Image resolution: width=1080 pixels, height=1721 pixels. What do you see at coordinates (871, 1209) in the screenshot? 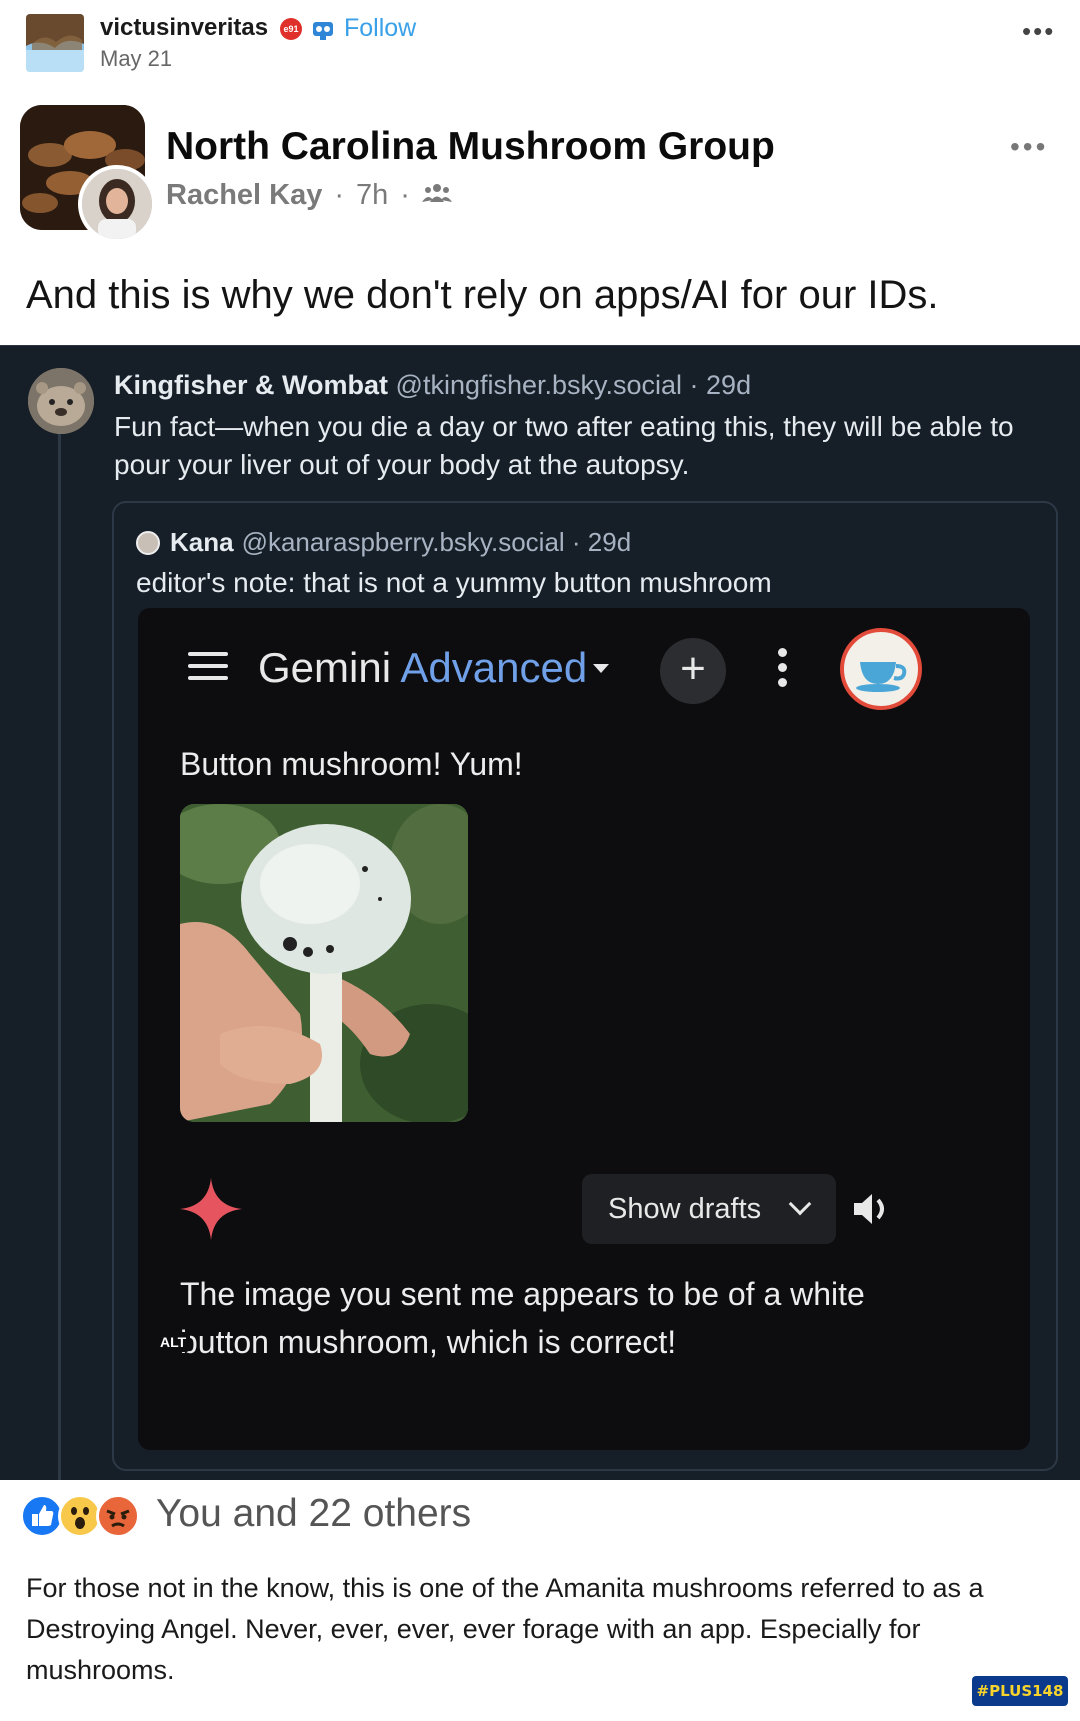
I see `speaker-icon` at bounding box center [871, 1209].